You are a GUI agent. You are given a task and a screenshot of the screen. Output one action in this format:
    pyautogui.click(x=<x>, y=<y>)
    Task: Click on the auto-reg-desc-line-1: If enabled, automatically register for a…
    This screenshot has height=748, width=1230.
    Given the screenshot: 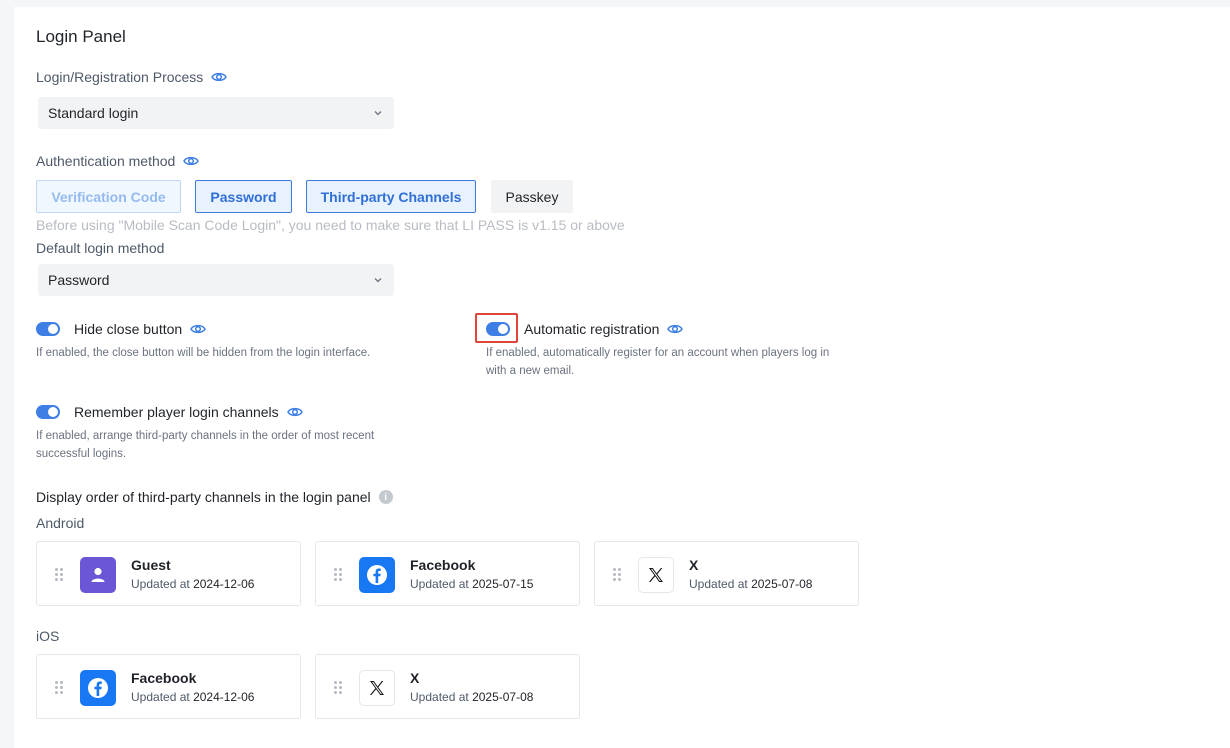 What is the action you would take?
    pyautogui.click(x=658, y=353)
    